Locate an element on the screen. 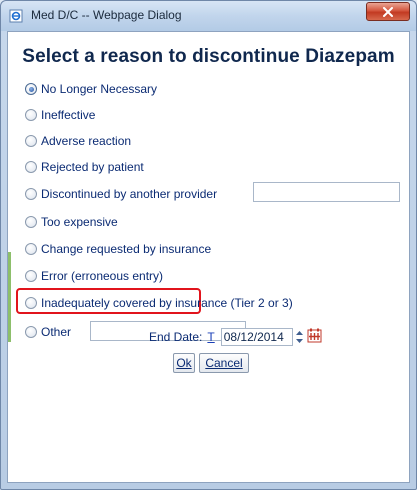 This screenshot has width=417, height=490. radio-change-requested-by-insurance is located at coordinates (31, 249).